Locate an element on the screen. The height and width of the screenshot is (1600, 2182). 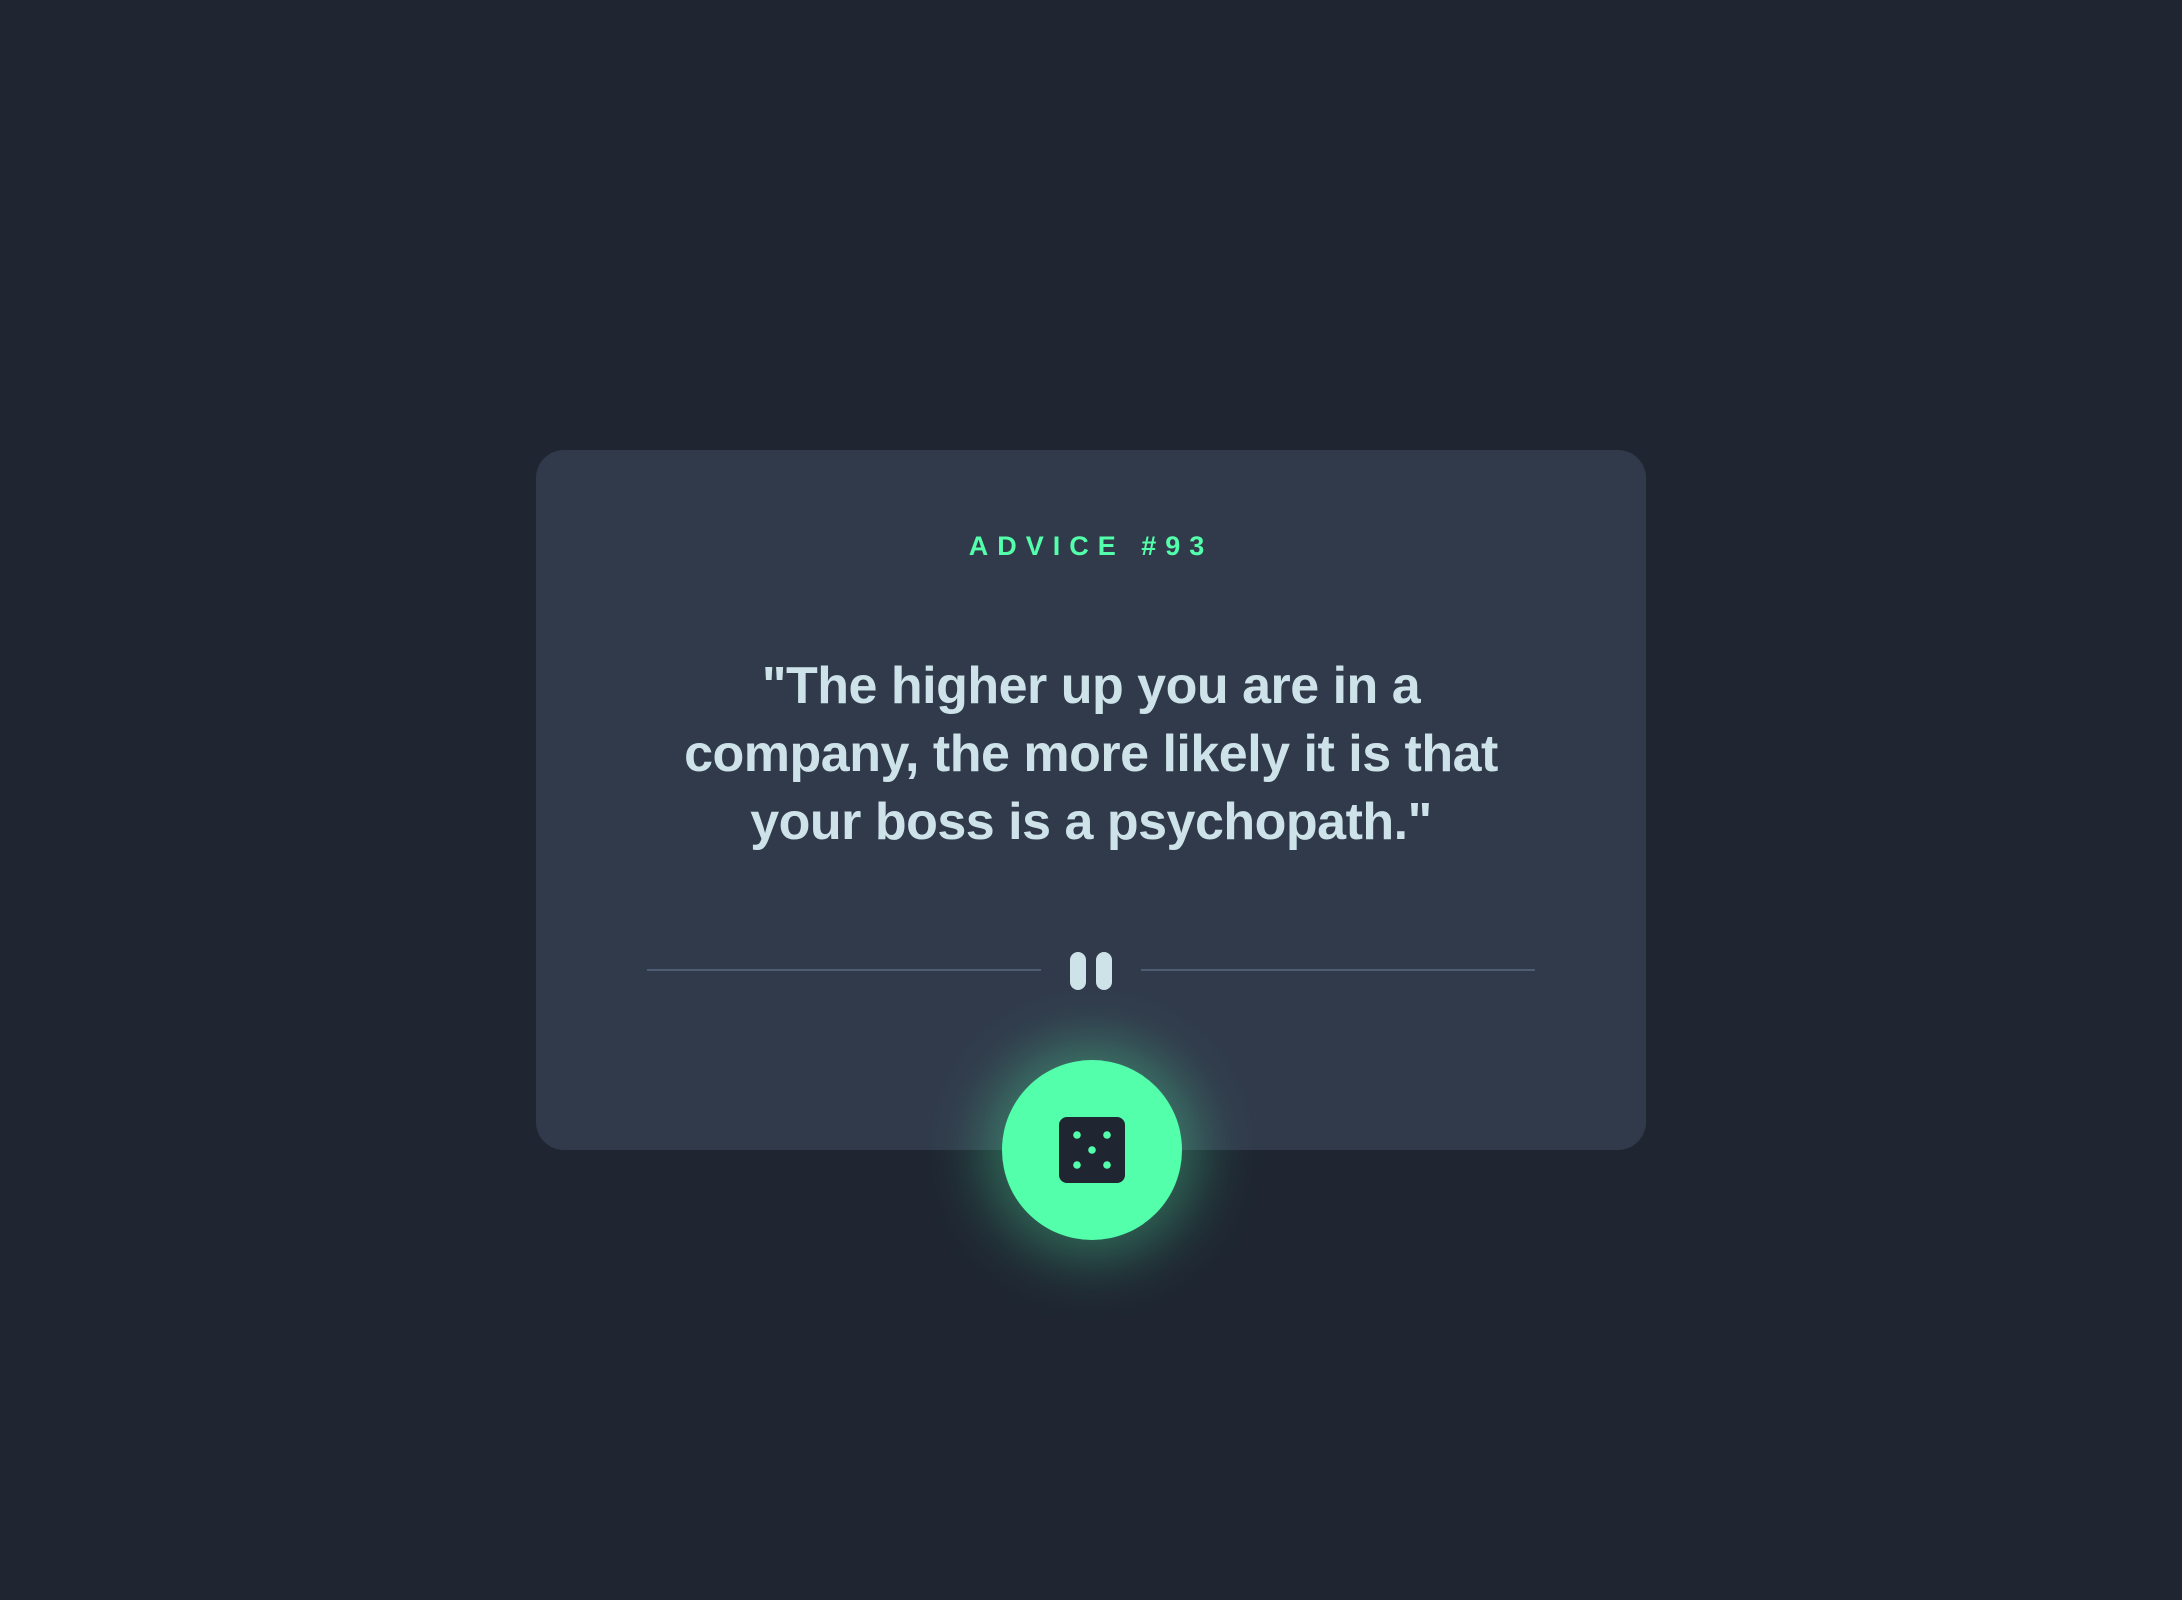
dice-icon is located at coordinates (1092, 1150).